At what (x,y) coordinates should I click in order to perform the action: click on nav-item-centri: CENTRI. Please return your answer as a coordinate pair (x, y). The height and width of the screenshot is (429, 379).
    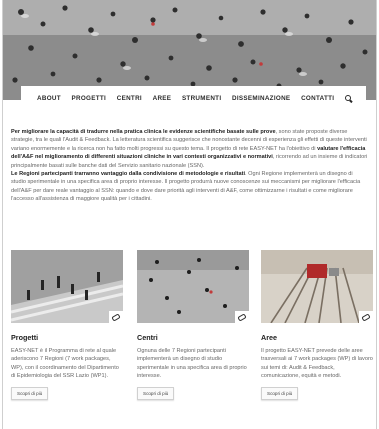
    Looking at the image, I should click on (129, 98).